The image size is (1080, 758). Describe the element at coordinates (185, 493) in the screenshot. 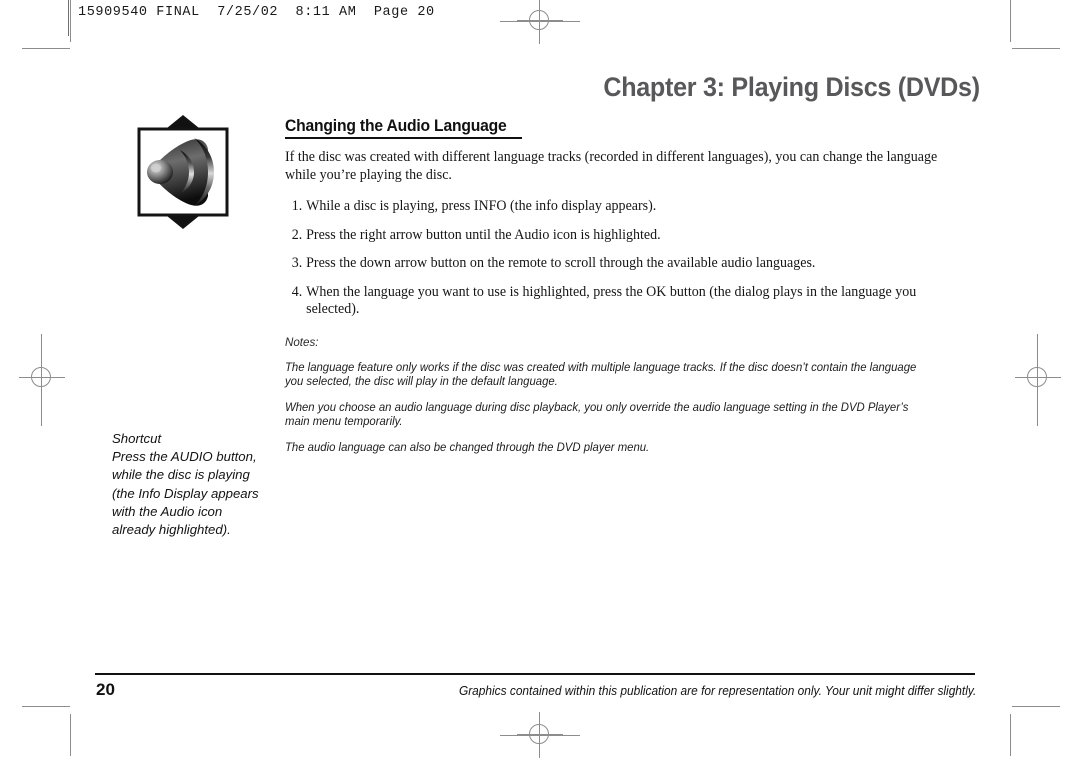

I see `shortcut-line: (the Info Display appears` at that location.